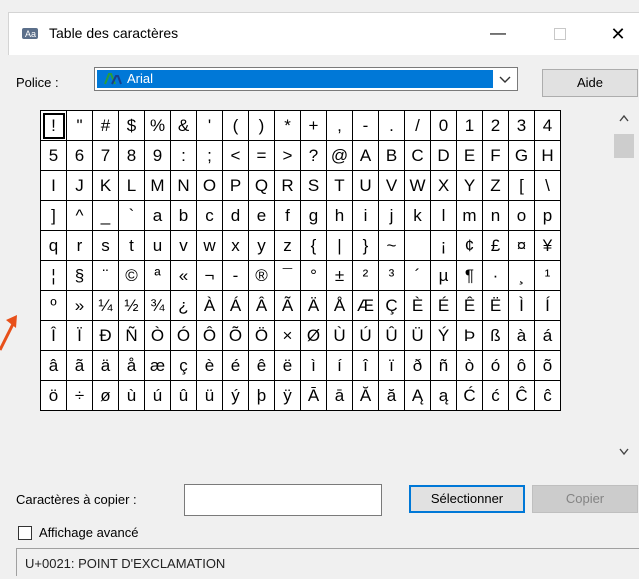  I want to click on character-cell: ý, so click(235, 395).